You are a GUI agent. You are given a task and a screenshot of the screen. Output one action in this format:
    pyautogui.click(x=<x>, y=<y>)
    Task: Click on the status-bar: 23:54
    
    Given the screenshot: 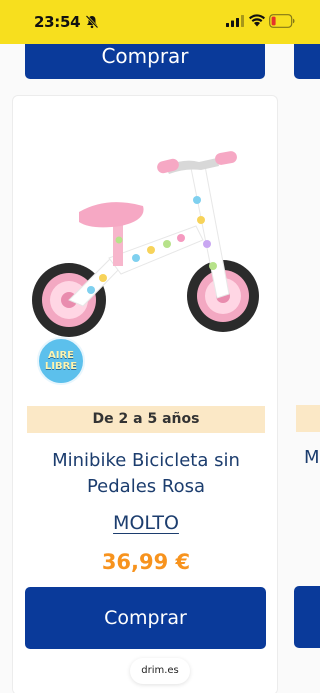 What is the action you would take?
    pyautogui.click(x=160, y=22)
    